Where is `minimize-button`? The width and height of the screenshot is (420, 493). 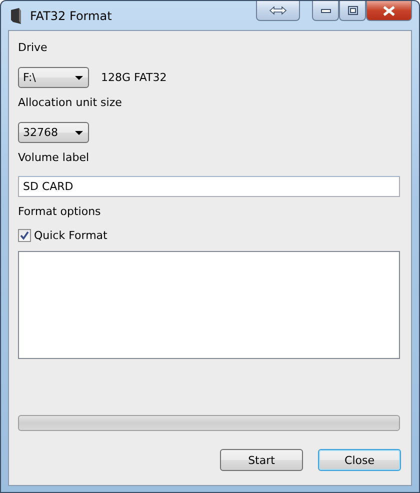
minimize-button is located at coordinates (325, 11).